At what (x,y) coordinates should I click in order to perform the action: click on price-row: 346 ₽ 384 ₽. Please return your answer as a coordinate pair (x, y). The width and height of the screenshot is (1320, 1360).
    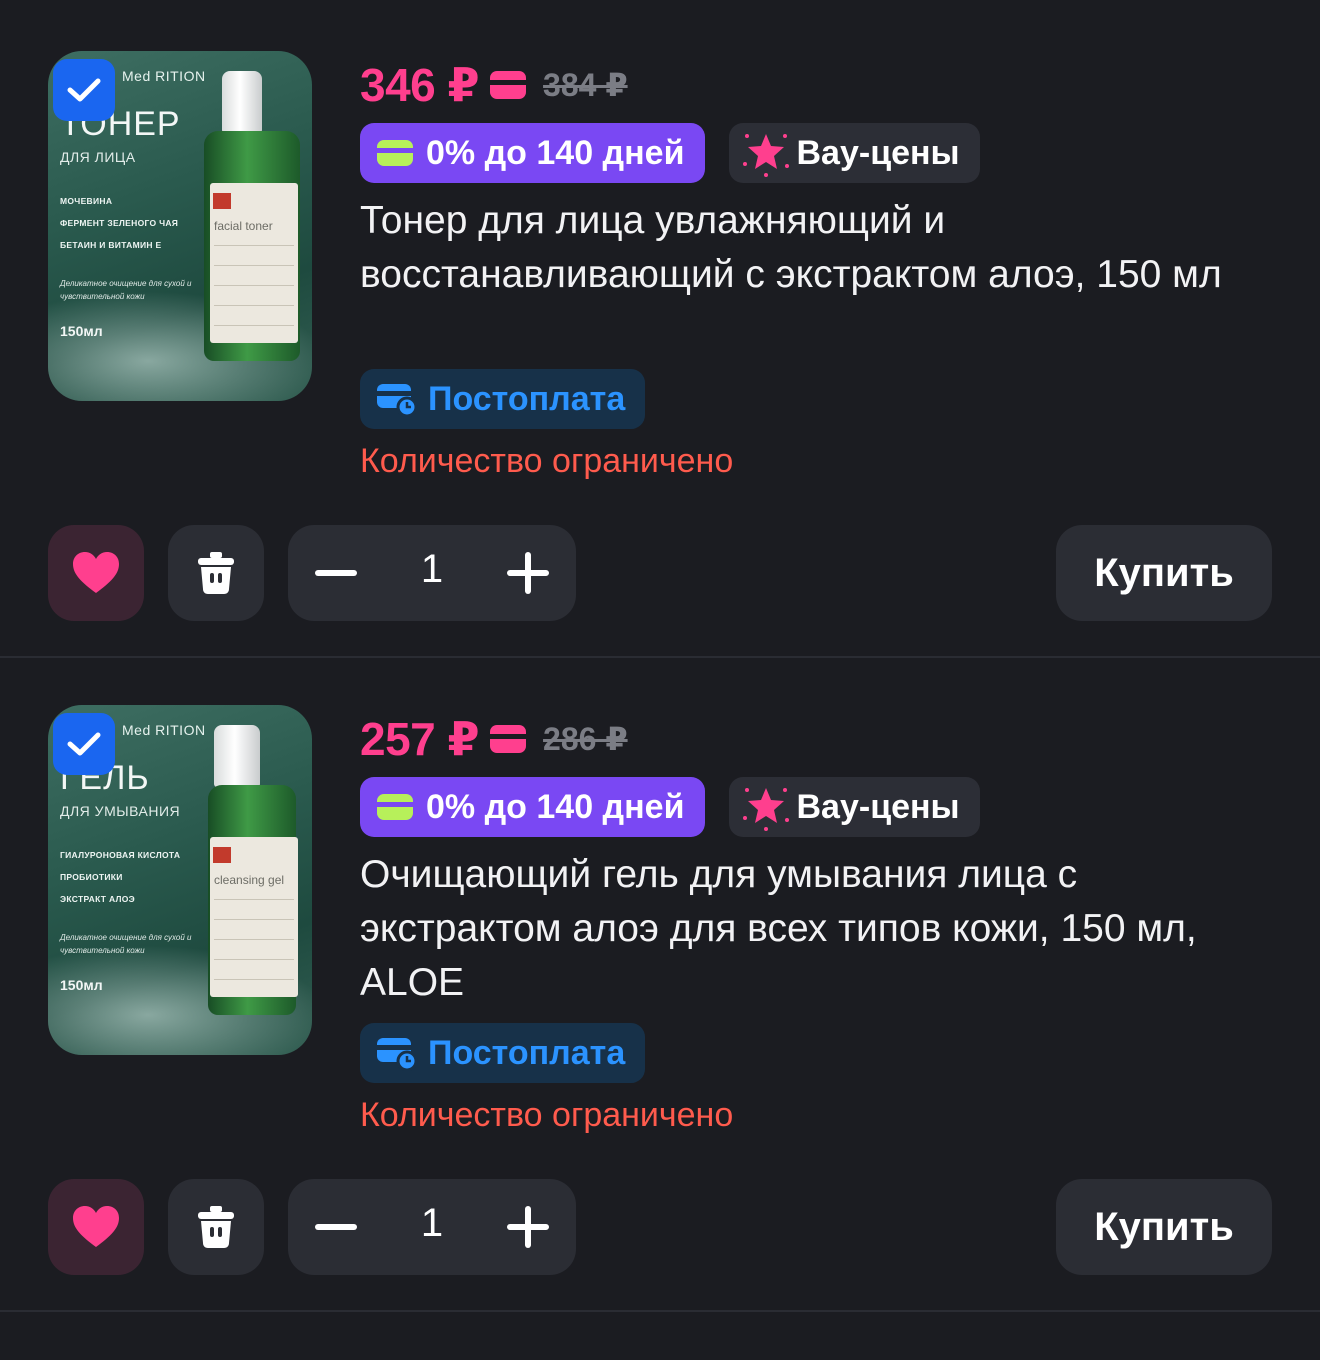
    Looking at the image, I should click on (494, 85).